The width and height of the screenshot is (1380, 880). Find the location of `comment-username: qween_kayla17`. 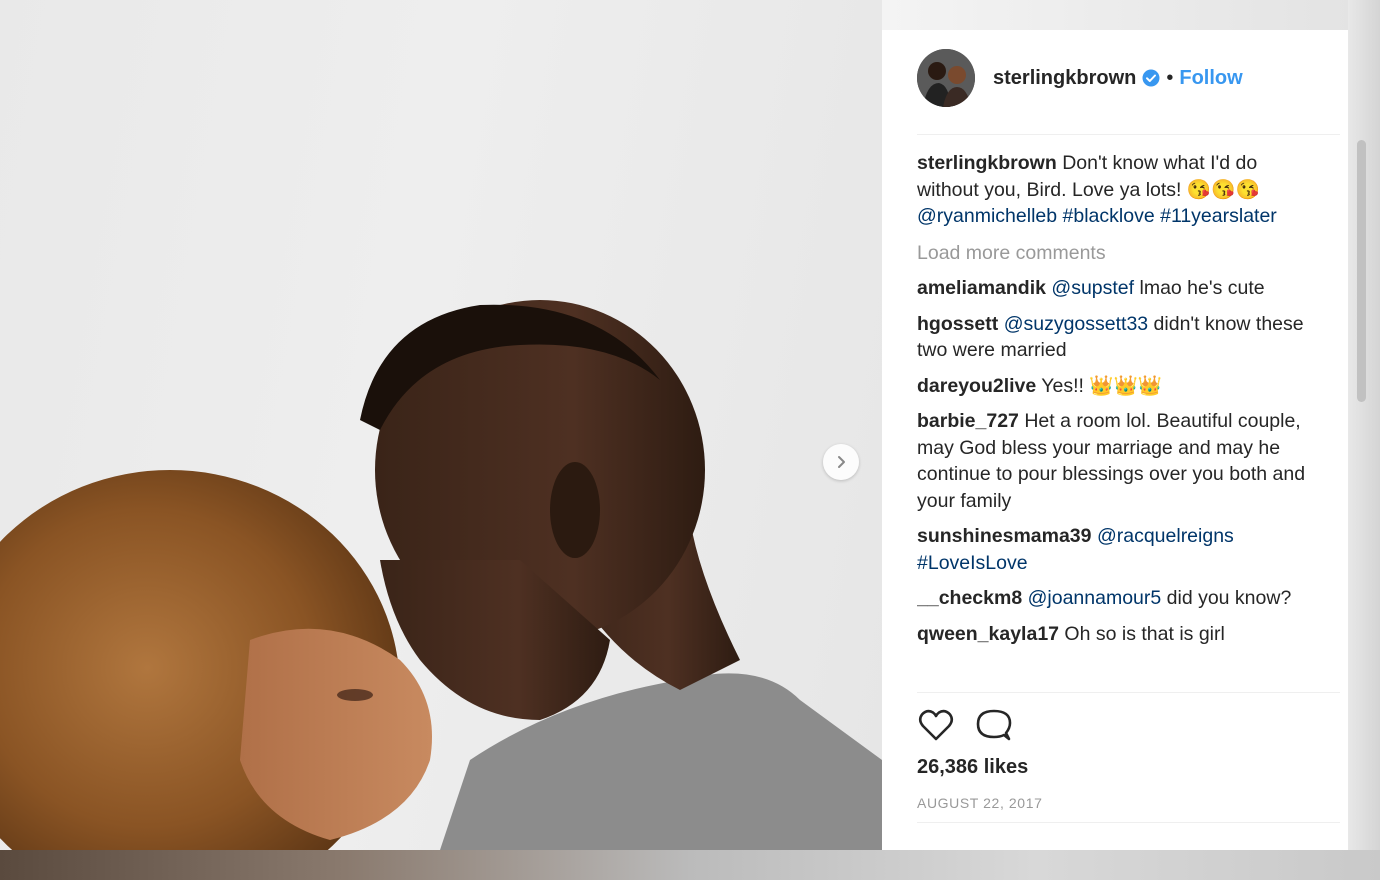

comment-username: qween_kayla17 is located at coordinates (988, 634).